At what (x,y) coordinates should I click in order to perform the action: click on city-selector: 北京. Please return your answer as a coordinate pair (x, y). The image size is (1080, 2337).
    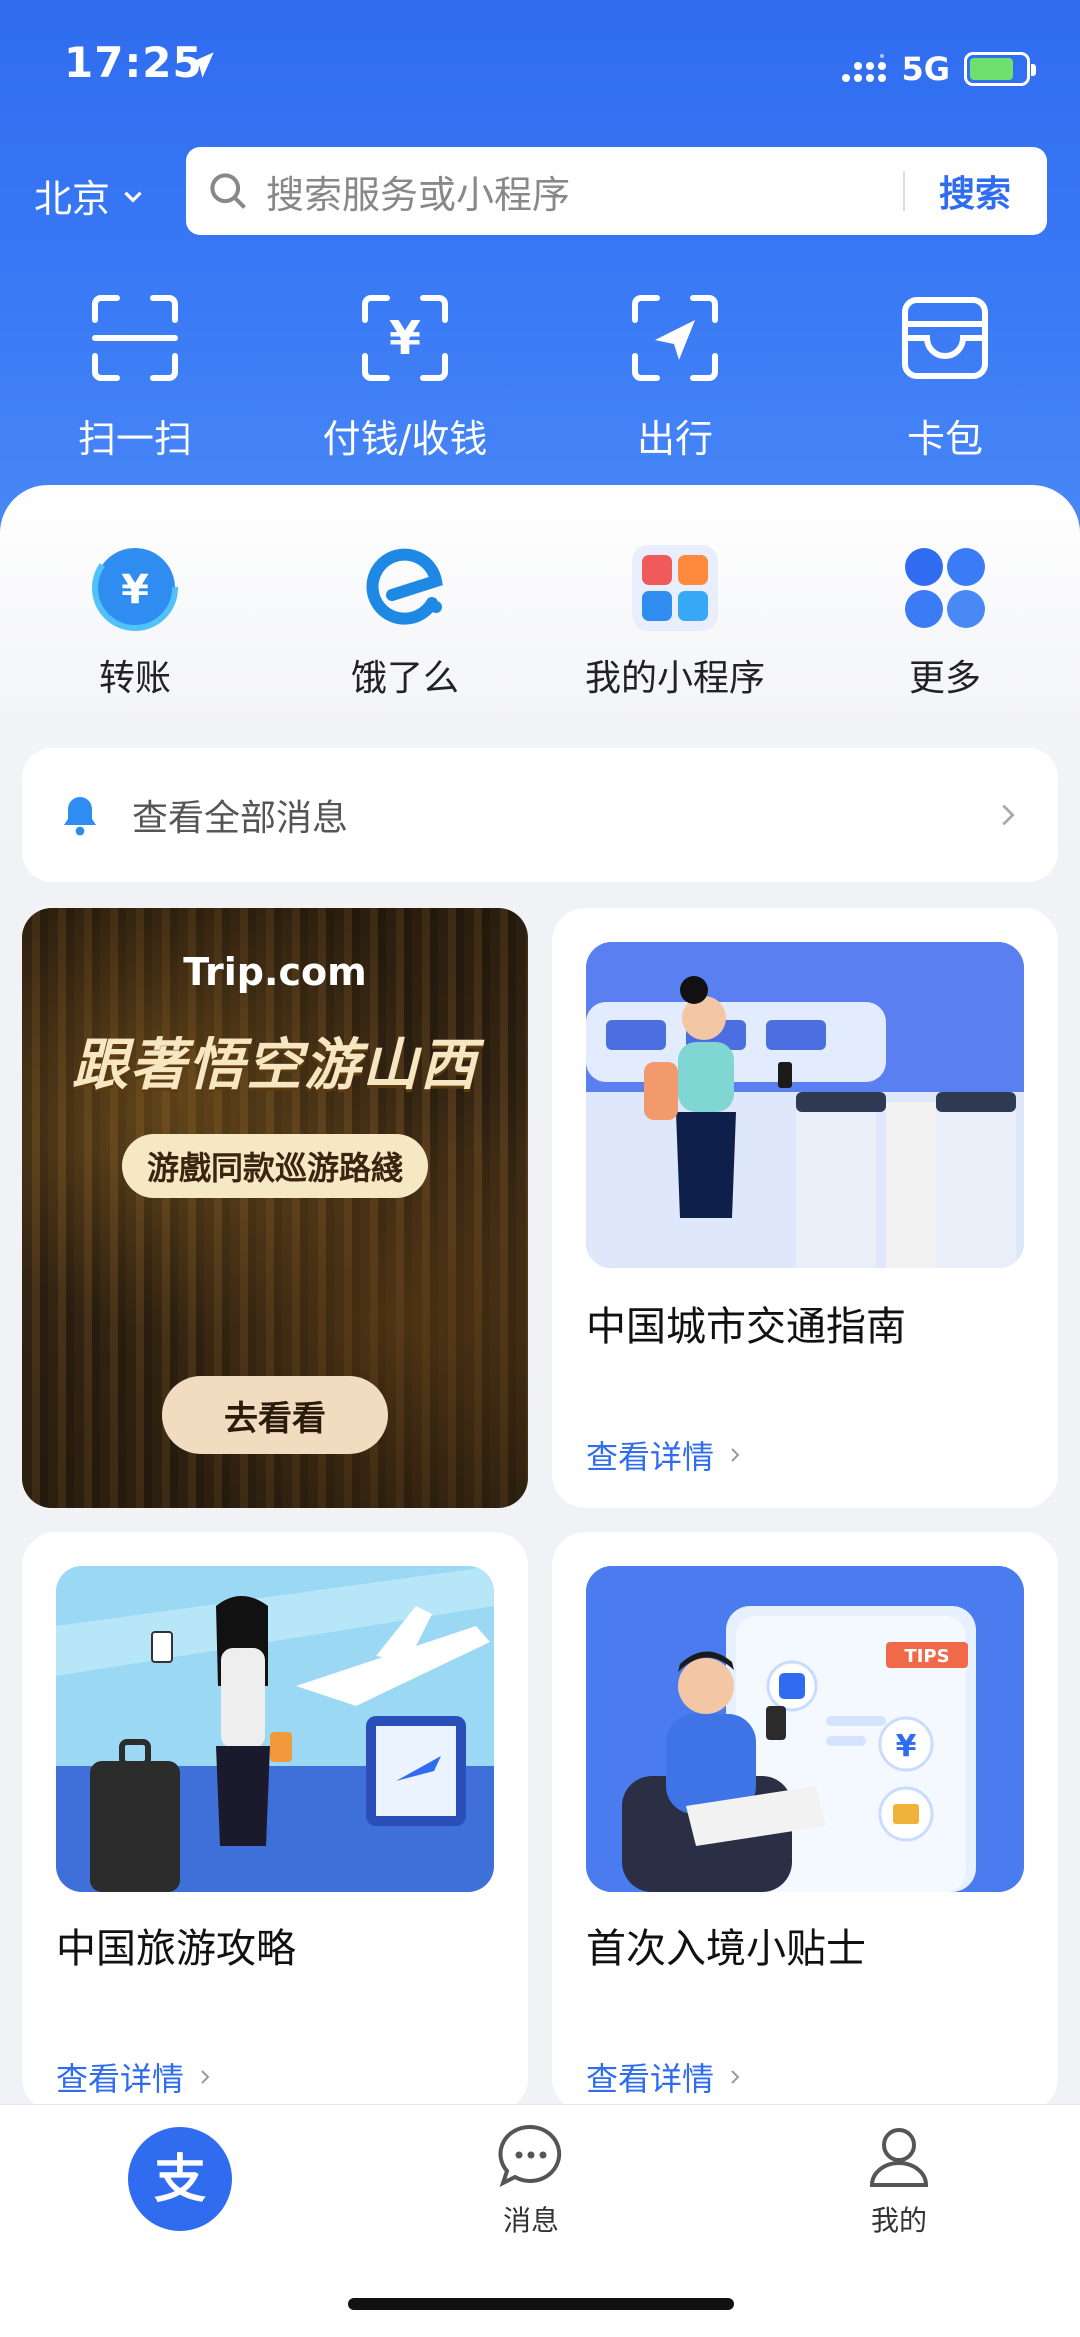
    Looking at the image, I should click on (90, 195).